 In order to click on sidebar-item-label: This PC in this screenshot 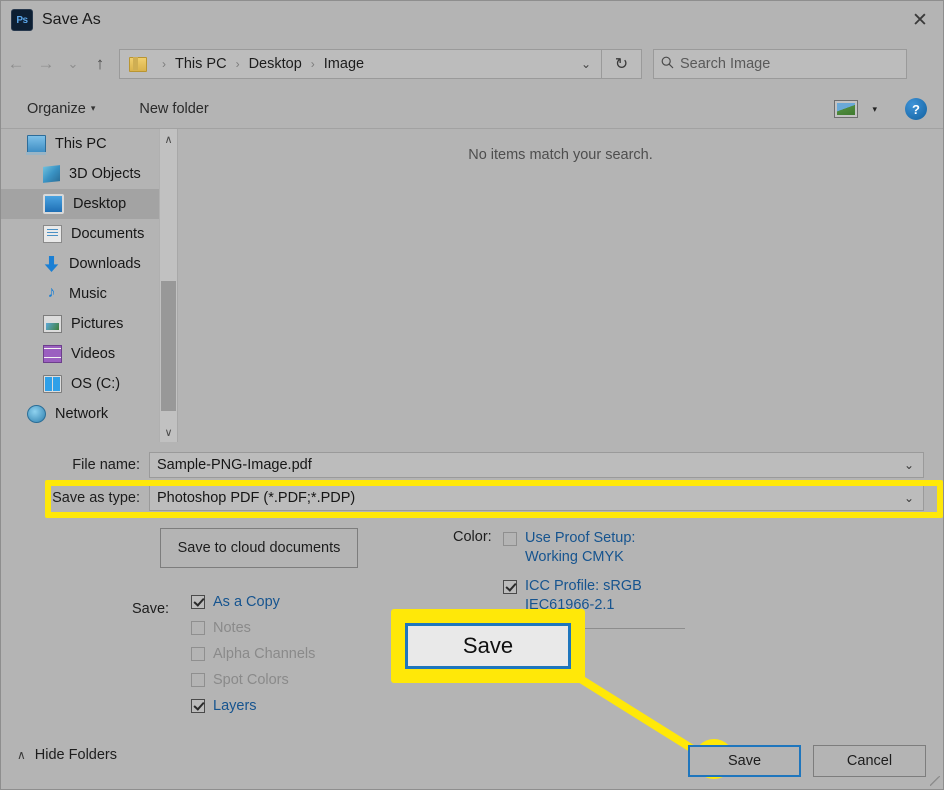, I will do `click(81, 144)`.